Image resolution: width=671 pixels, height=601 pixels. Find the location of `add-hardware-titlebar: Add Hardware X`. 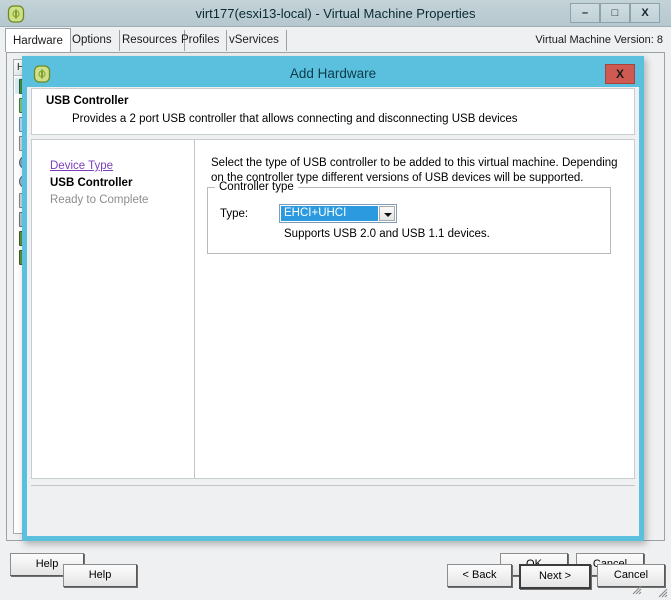

add-hardware-titlebar: Add Hardware X is located at coordinates (333, 74).